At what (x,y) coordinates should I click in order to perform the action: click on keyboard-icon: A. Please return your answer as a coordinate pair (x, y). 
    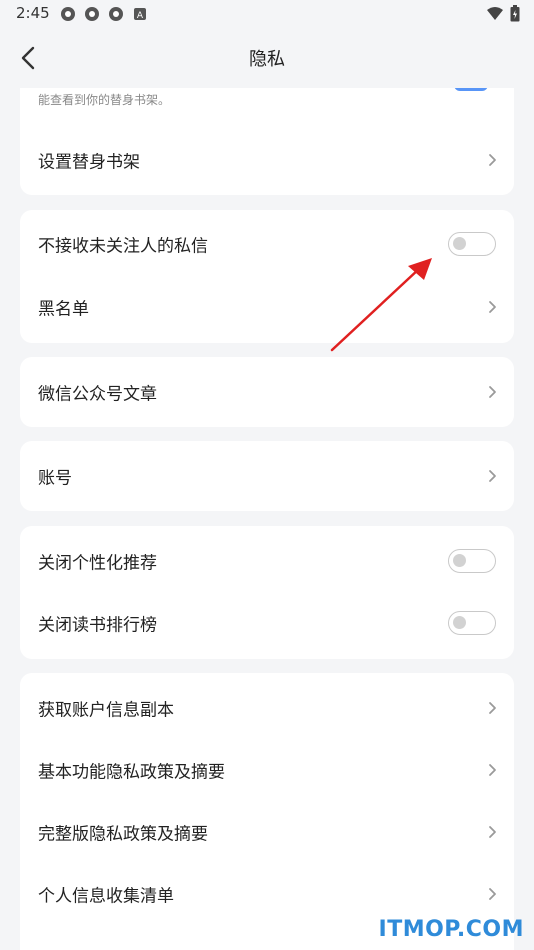
    Looking at the image, I should click on (140, 14).